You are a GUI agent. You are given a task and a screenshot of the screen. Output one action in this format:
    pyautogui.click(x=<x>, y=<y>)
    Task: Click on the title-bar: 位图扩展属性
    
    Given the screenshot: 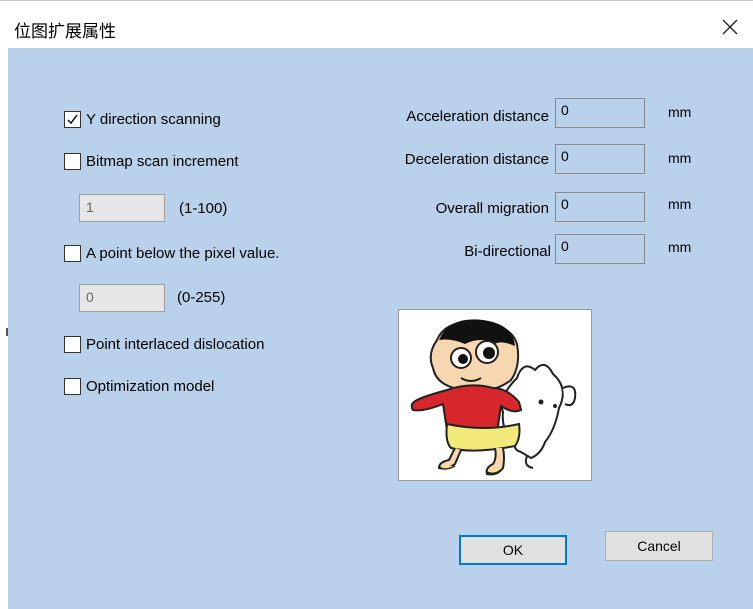 What is the action you would take?
    pyautogui.click(x=380, y=28)
    